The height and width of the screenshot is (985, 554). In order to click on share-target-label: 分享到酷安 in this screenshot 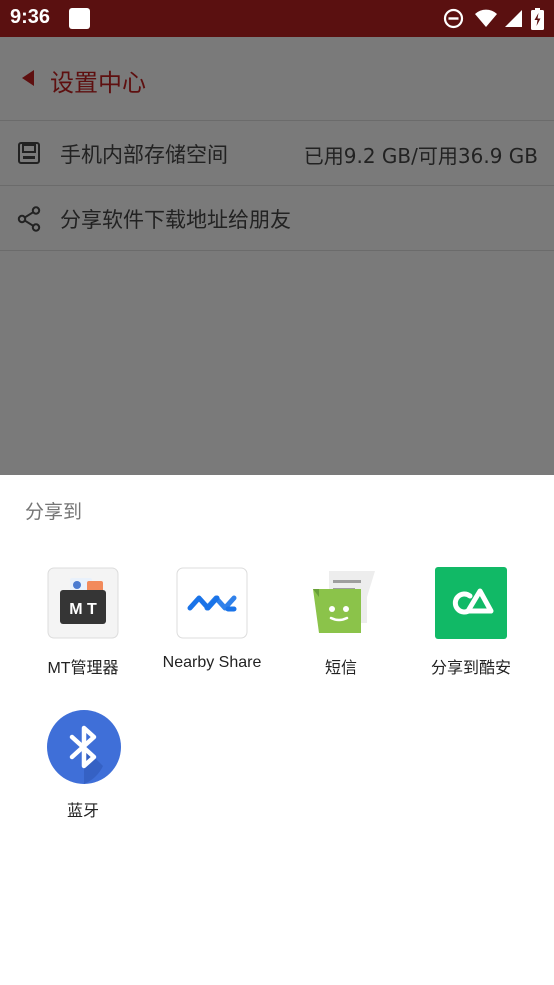, I will do `click(470, 668)`.